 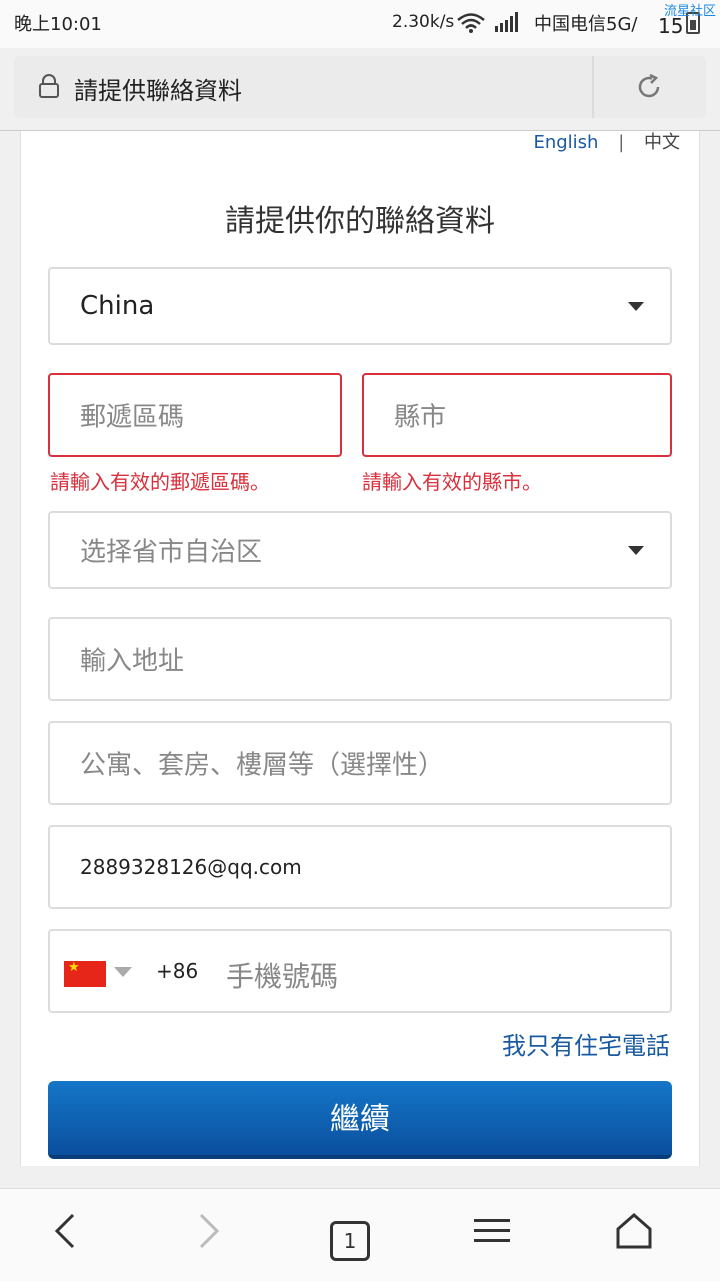 What do you see at coordinates (360, 87) in the screenshot?
I see `browser-address-bar: 請提供聯絡資料` at bounding box center [360, 87].